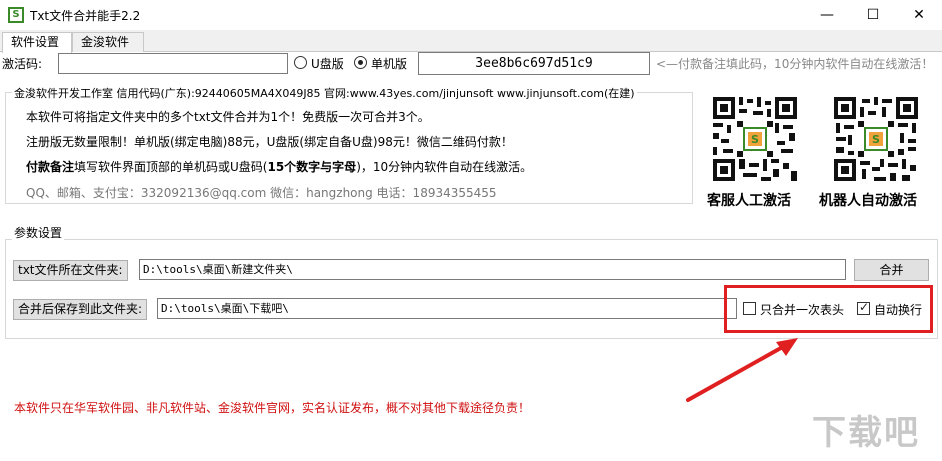  Describe the element at coordinates (108, 42) in the screenshot. I see `tab-jinjun-software: 金浚软件` at that location.